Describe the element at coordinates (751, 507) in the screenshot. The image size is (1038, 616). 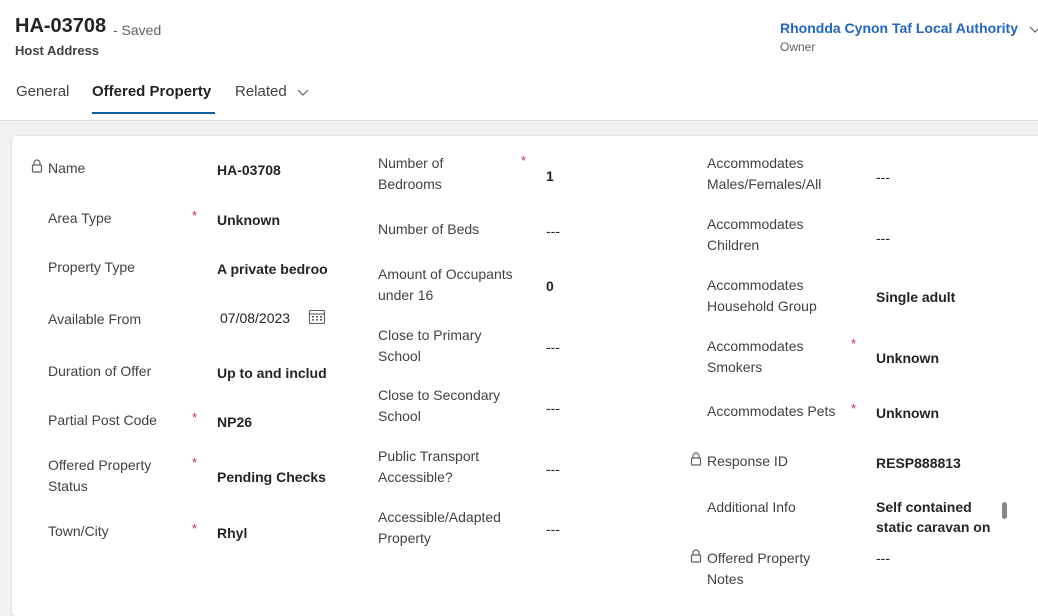
I see `additional-info-label: Additional Info` at that location.